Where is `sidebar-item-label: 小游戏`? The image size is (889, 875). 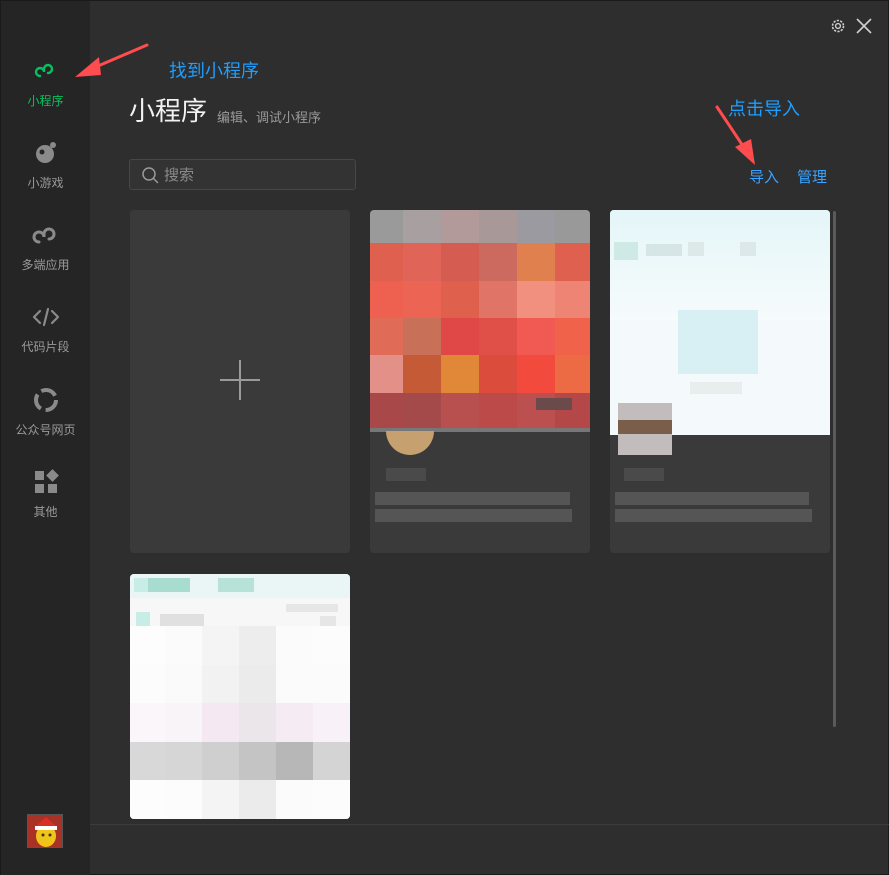 sidebar-item-label: 小游戏 is located at coordinates (45, 183).